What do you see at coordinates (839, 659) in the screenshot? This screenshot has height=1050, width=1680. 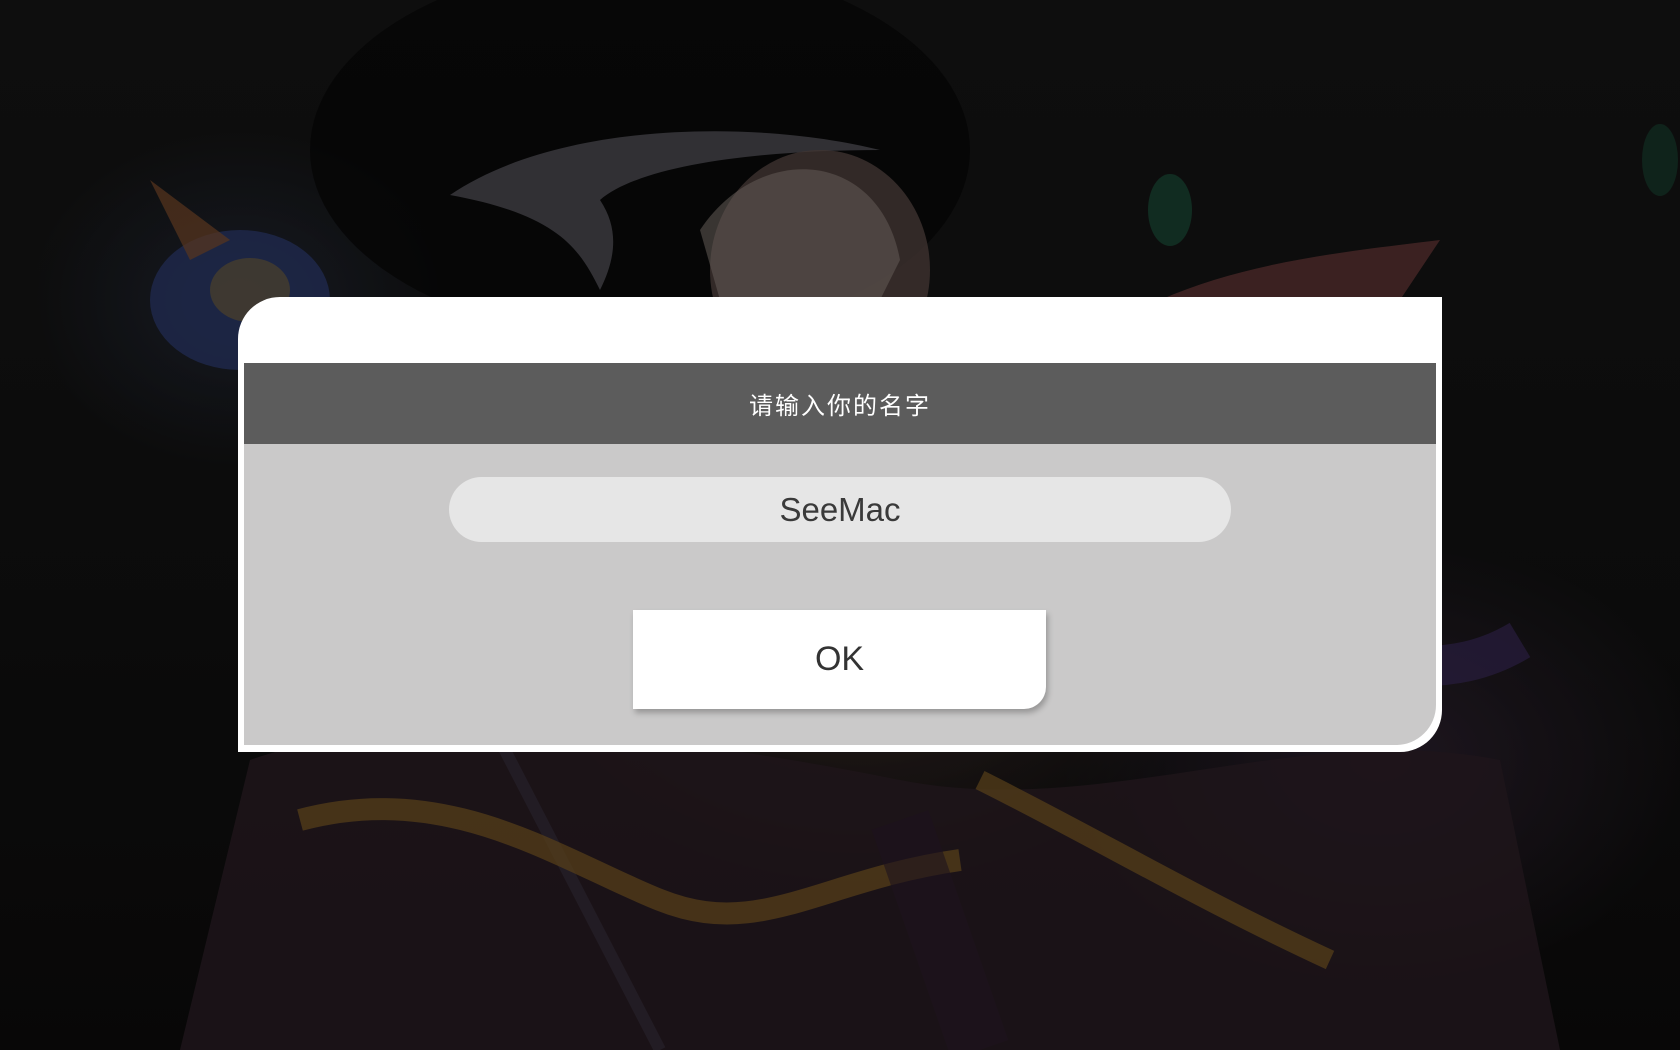 I see `ok-button: OK` at bounding box center [839, 659].